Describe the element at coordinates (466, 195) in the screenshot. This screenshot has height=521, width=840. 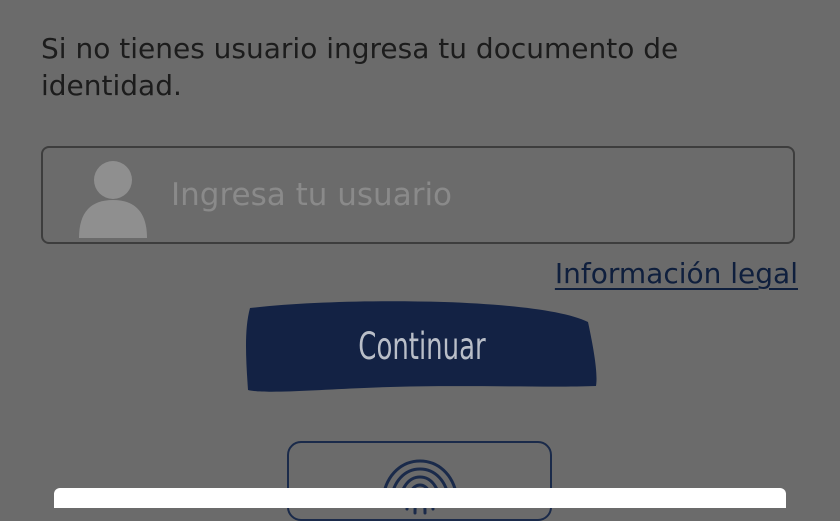
I see `user-input` at that location.